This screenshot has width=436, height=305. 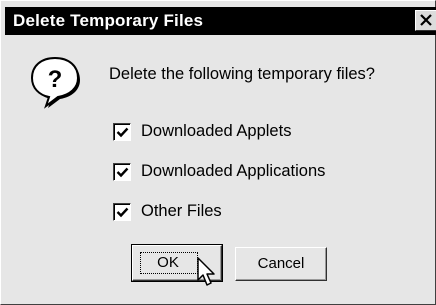 I want to click on question-icon: ?, so click(x=55, y=82).